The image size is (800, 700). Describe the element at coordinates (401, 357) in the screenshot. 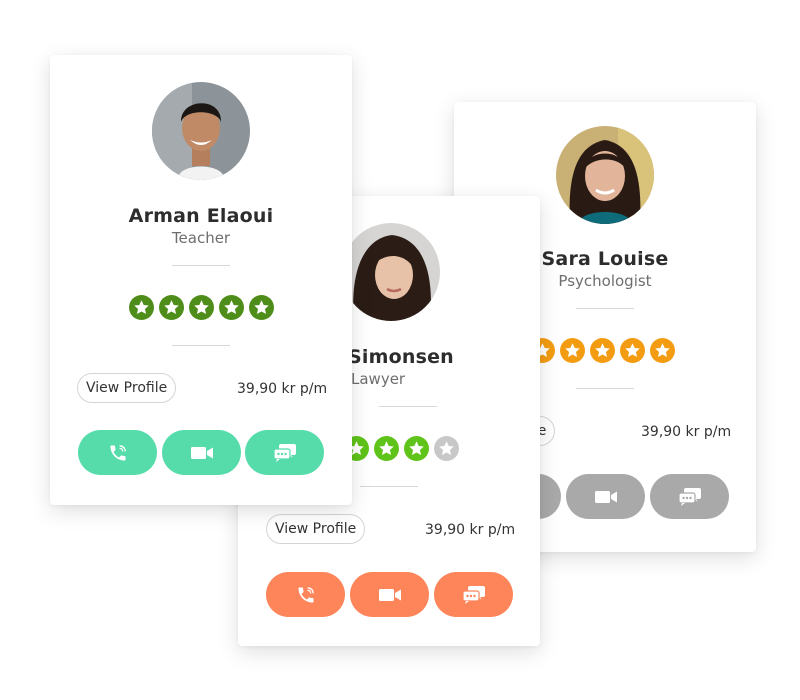

I see `profile-name: Simonsen` at that location.